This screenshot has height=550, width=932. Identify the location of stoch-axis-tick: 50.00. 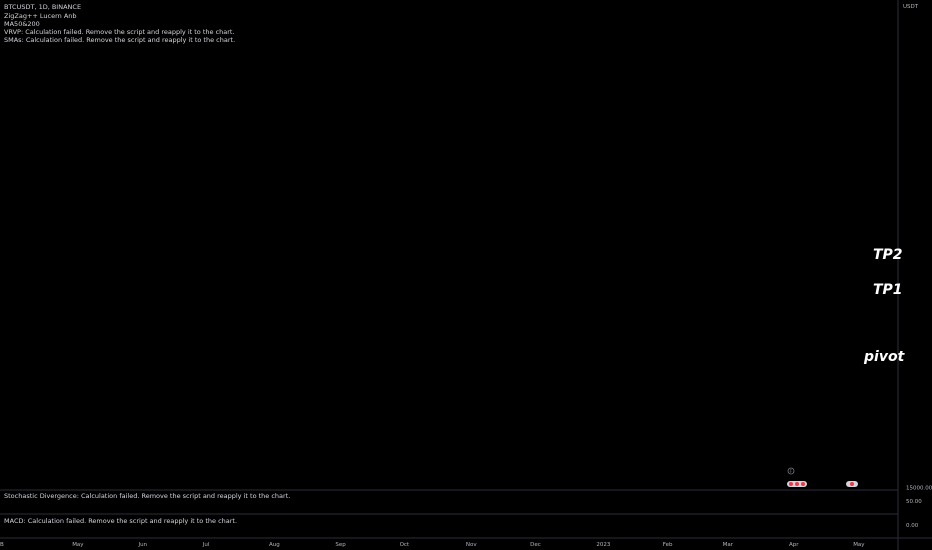
(914, 502).